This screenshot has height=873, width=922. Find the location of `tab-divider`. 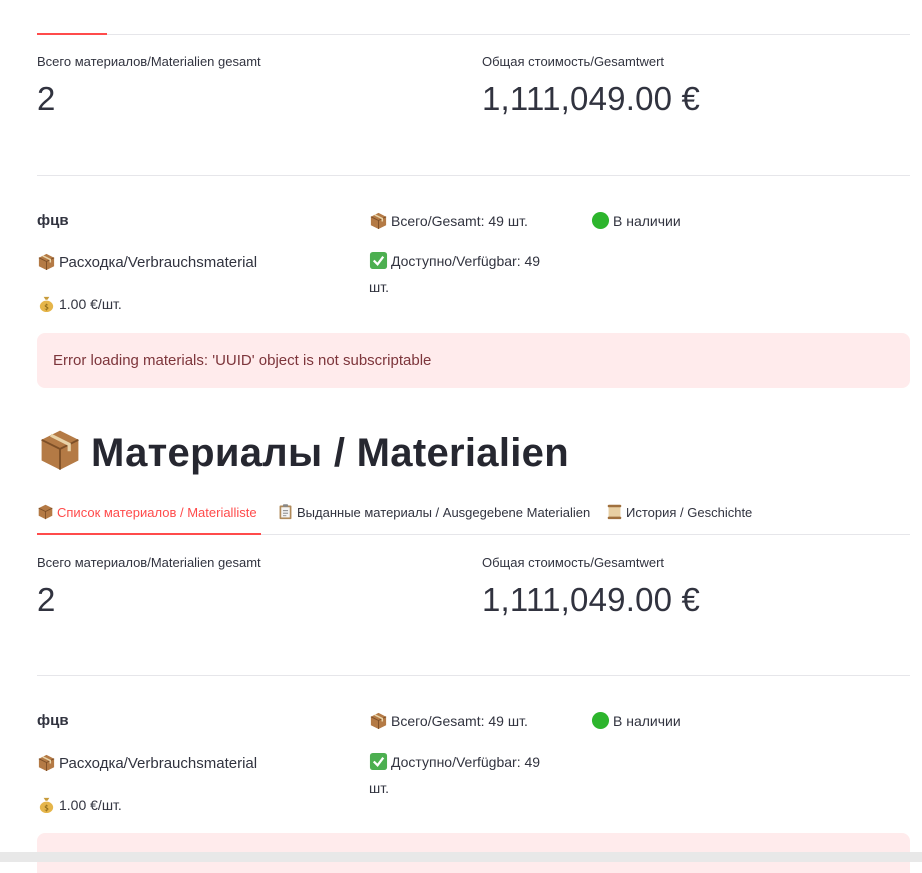

tab-divider is located at coordinates (473, 34).